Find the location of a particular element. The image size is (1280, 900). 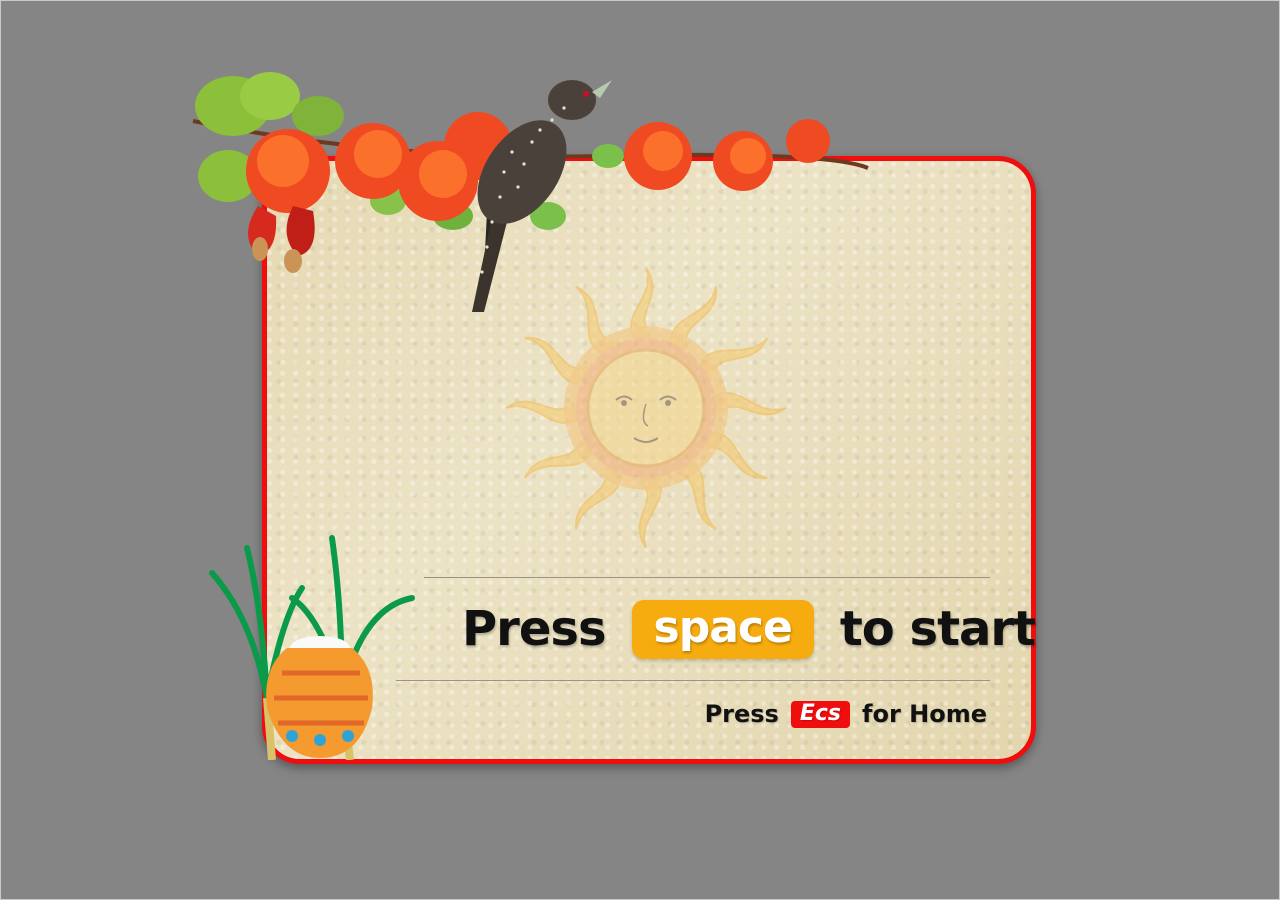

start-prompt: Press space to start is located at coordinates (749, 629).